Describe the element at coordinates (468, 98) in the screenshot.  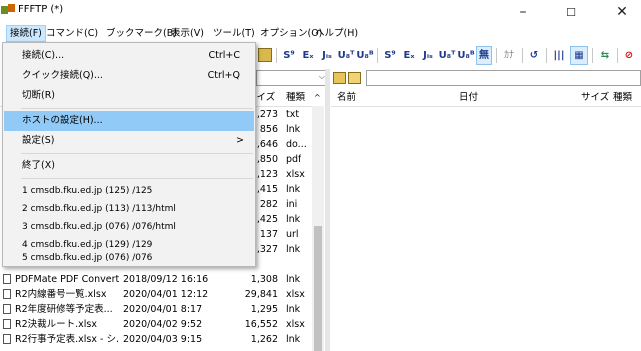
I see `remote-date-header: 日付` at that location.